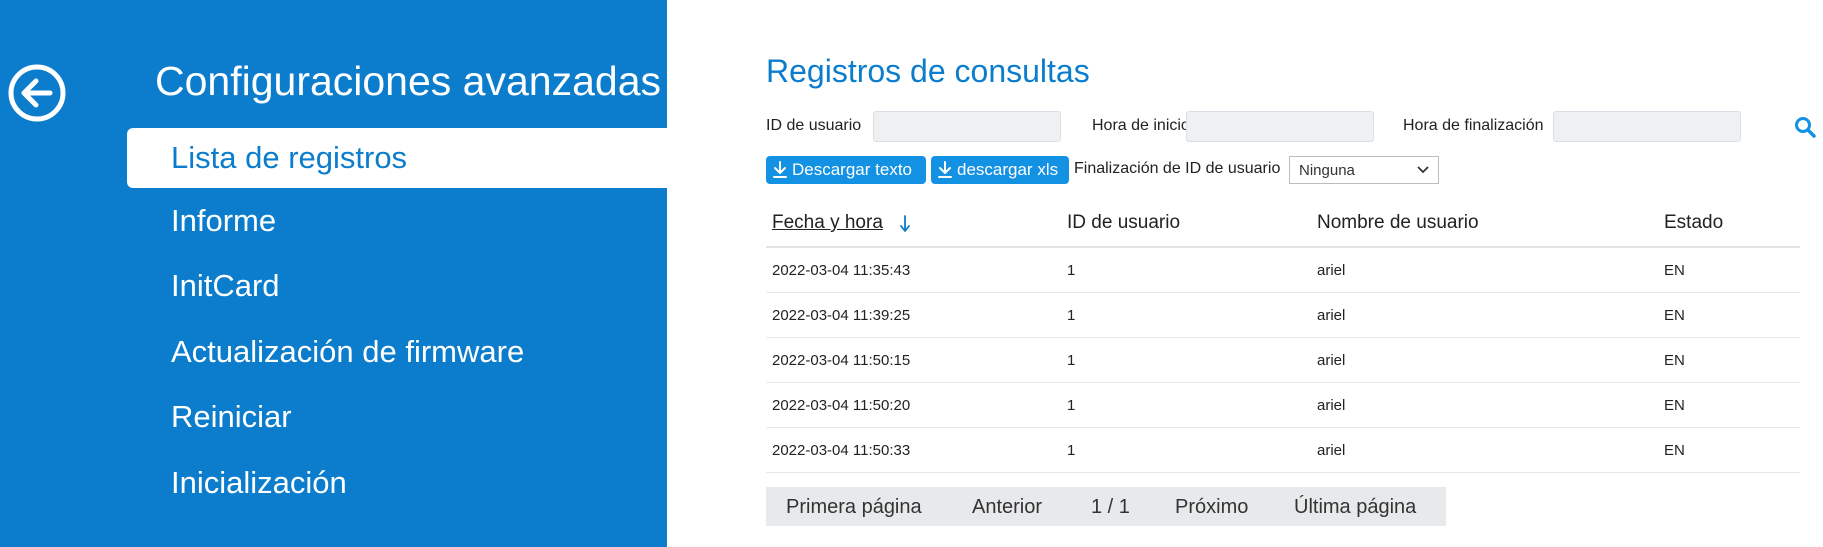 Image resolution: width=1823 pixels, height=547 pixels. What do you see at coordinates (408, 81) in the screenshot?
I see `sidebar-title: Configuraciones avanzadas` at bounding box center [408, 81].